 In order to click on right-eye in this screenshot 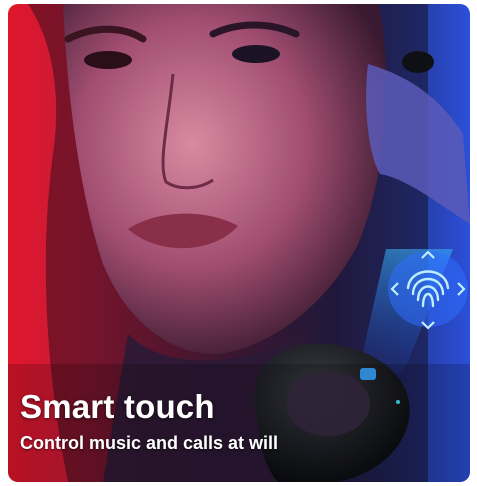, I will do `click(256, 54)`.